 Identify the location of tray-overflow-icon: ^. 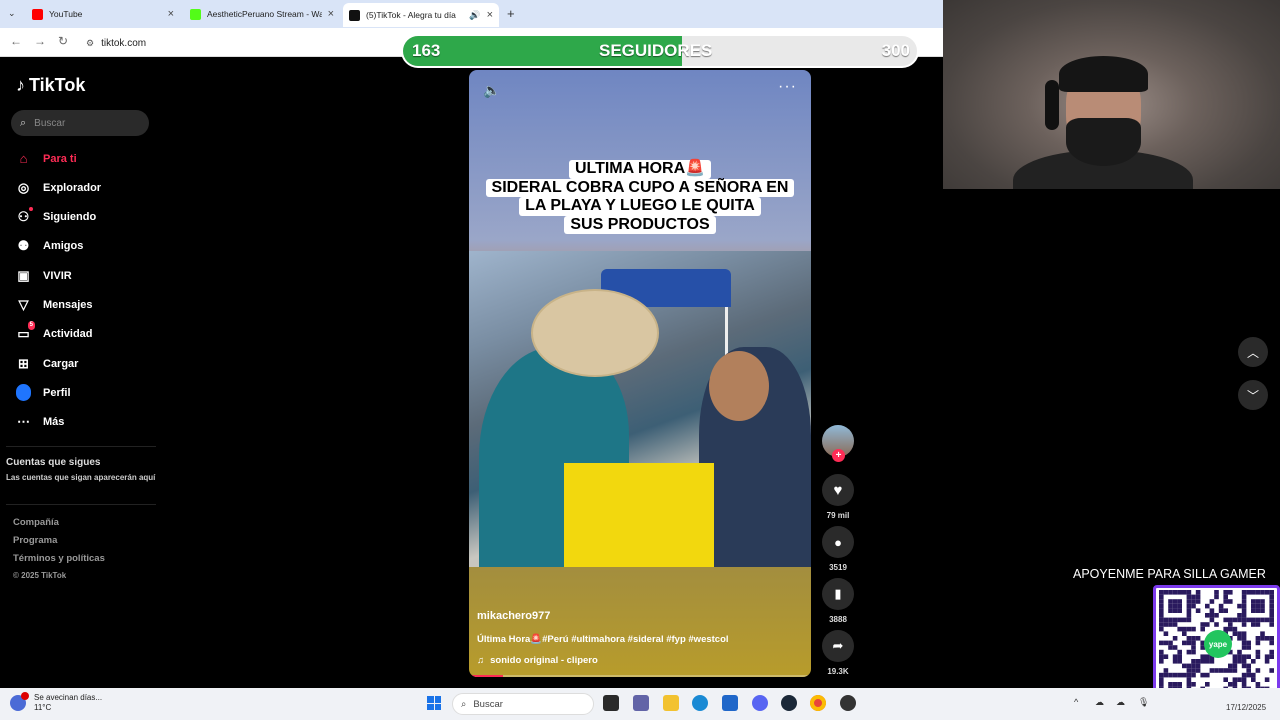
(1076, 702).